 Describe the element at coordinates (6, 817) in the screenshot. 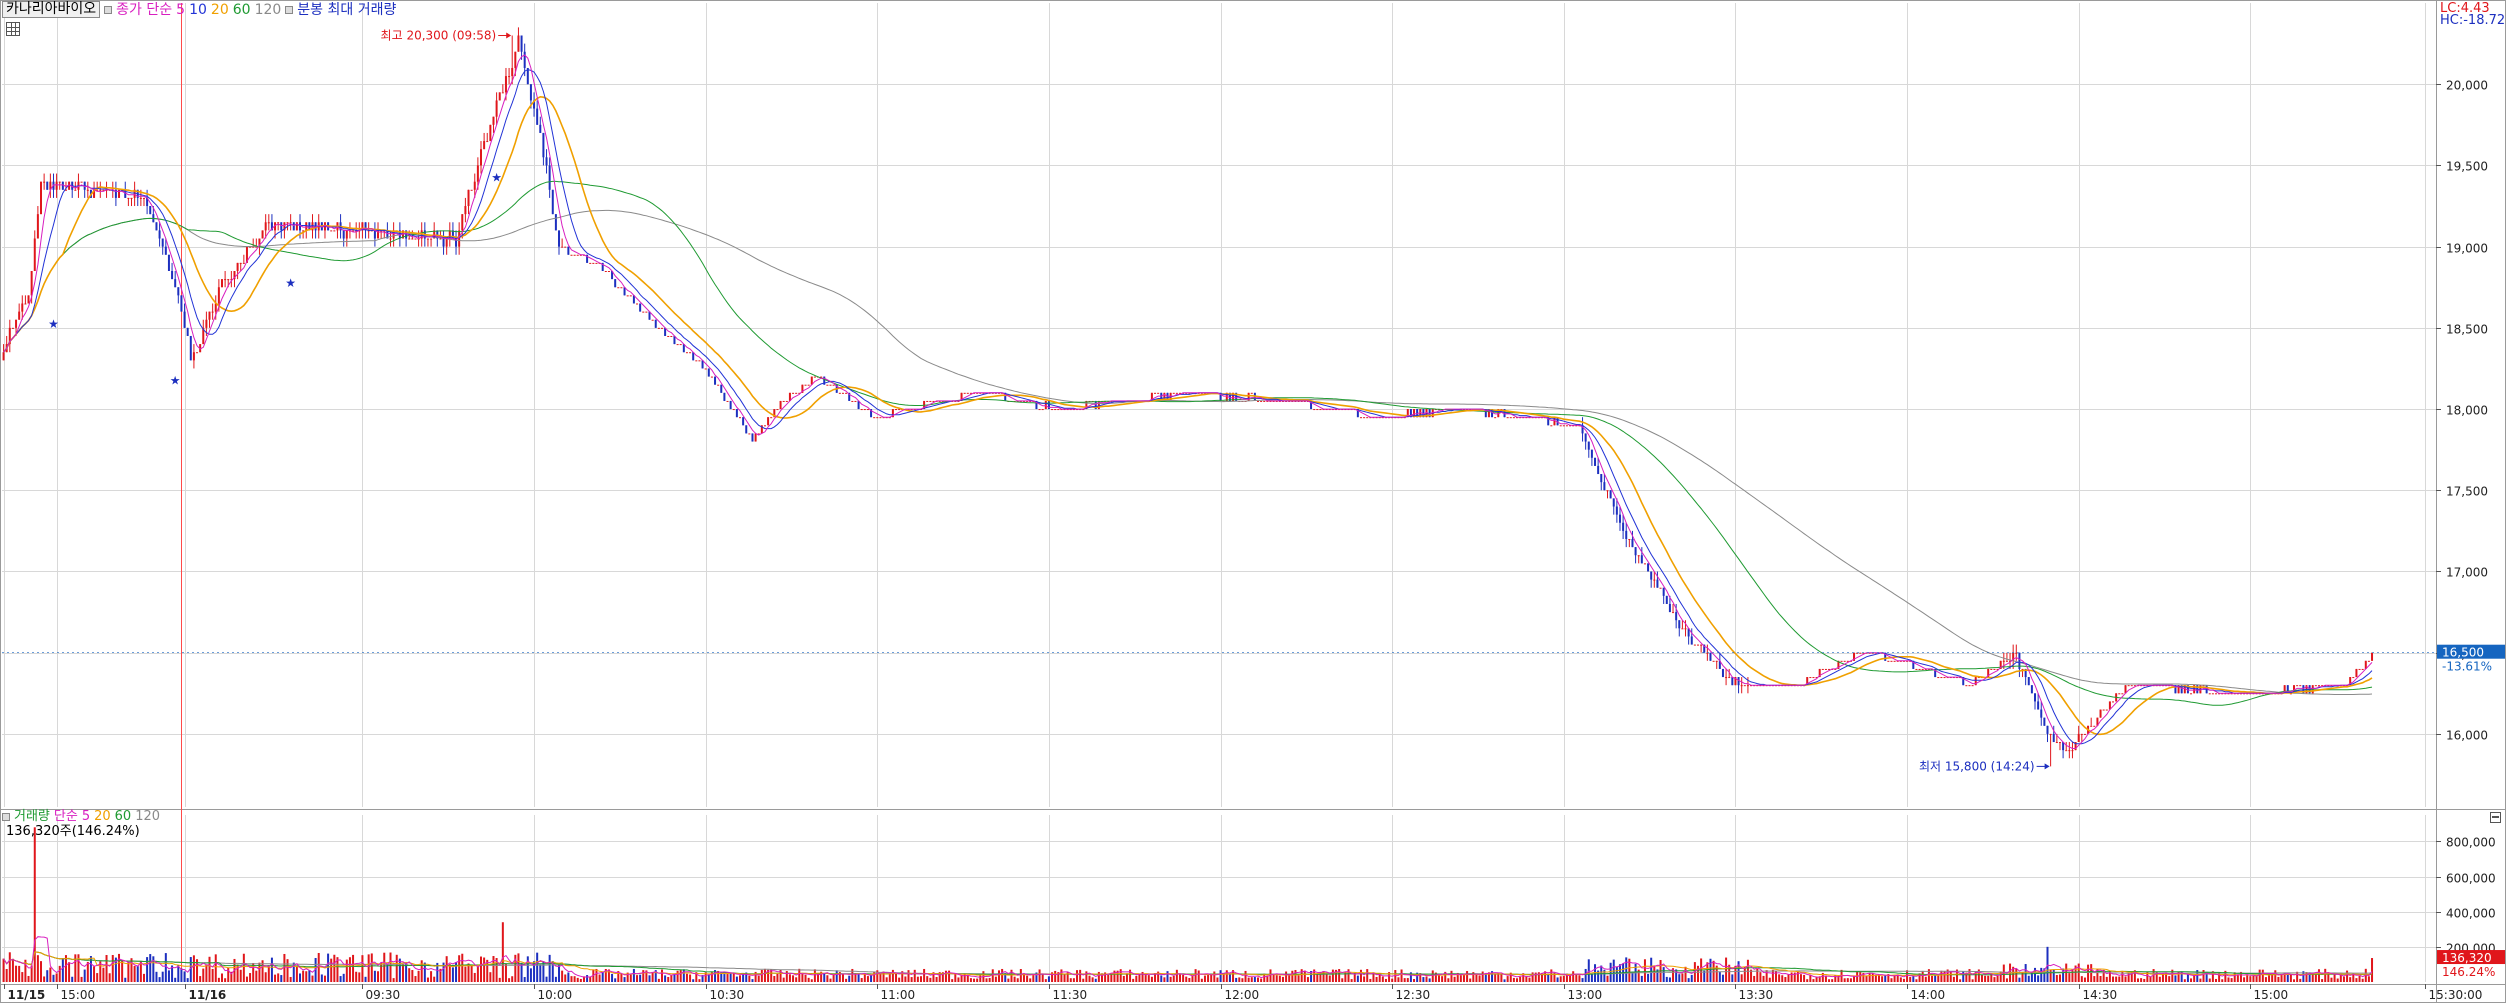

I see `volume-toggle-icon` at that location.